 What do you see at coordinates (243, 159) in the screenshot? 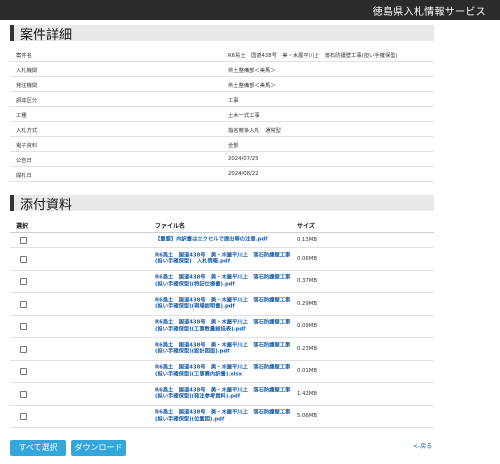
I see `detail-value: 2024/07/25` at bounding box center [243, 159].